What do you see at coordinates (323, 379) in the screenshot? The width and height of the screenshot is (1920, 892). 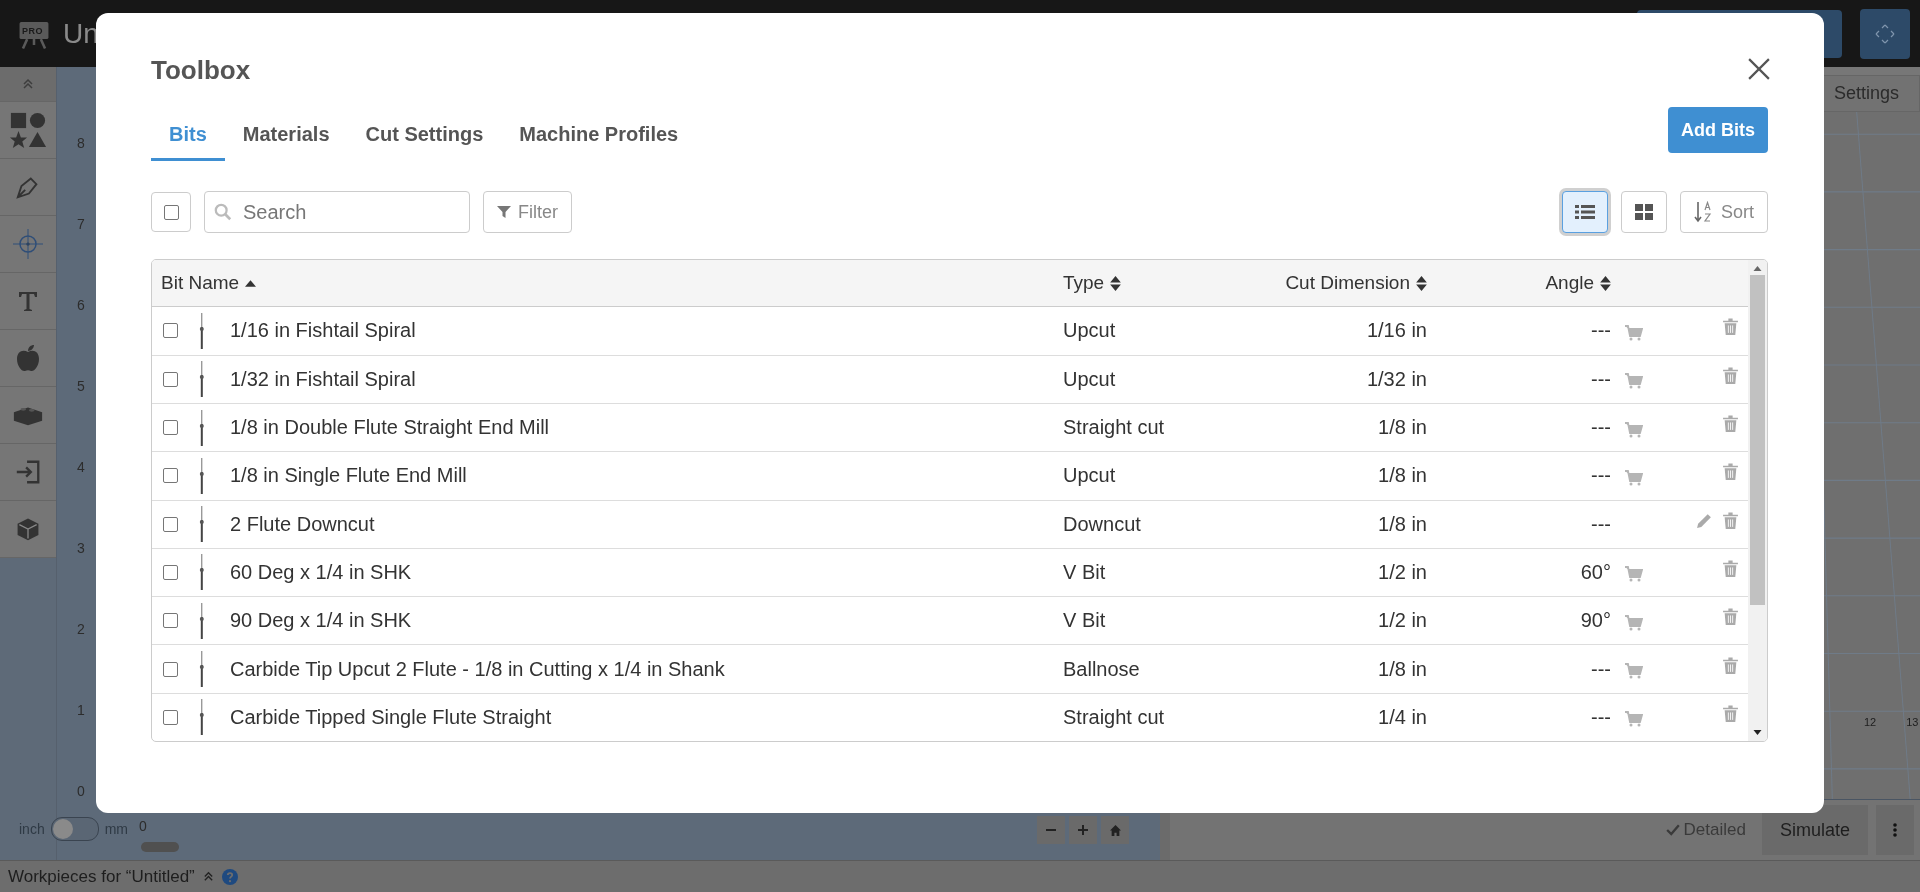 I see `bit-name: 1/32 in Fishtail Spiral` at bounding box center [323, 379].